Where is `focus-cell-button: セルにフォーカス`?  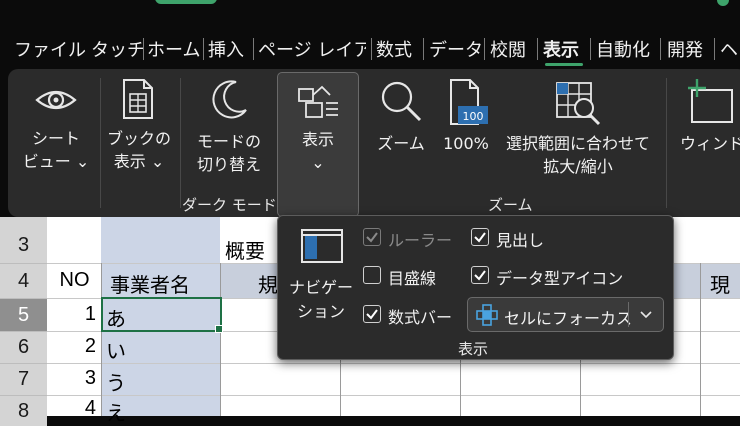
focus-cell-button: セルにフォーカス is located at coordinates (550, 314).